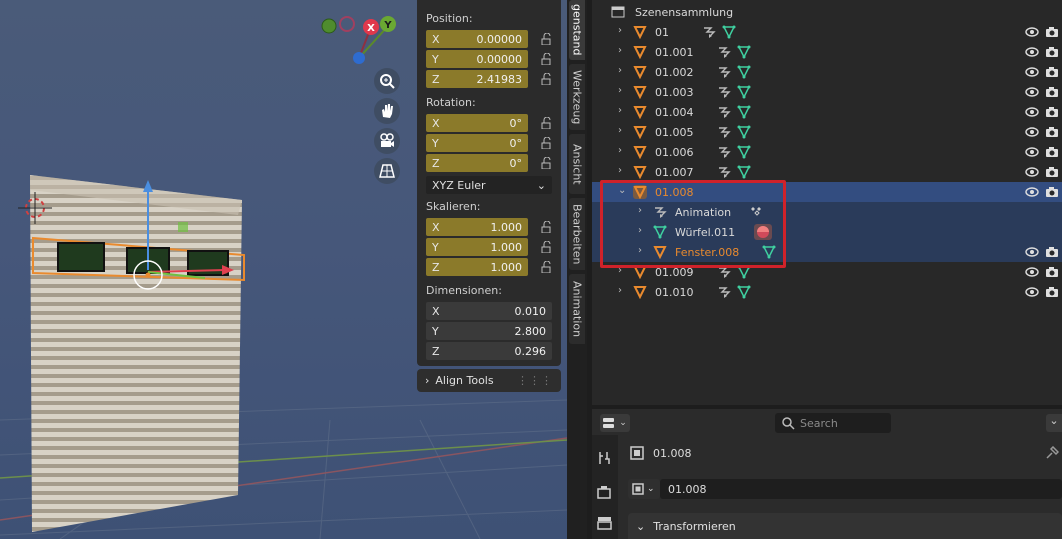 This screenshot has height=539, width=1062. I want to click on object-name-field: 01.008, so click(861, 489).